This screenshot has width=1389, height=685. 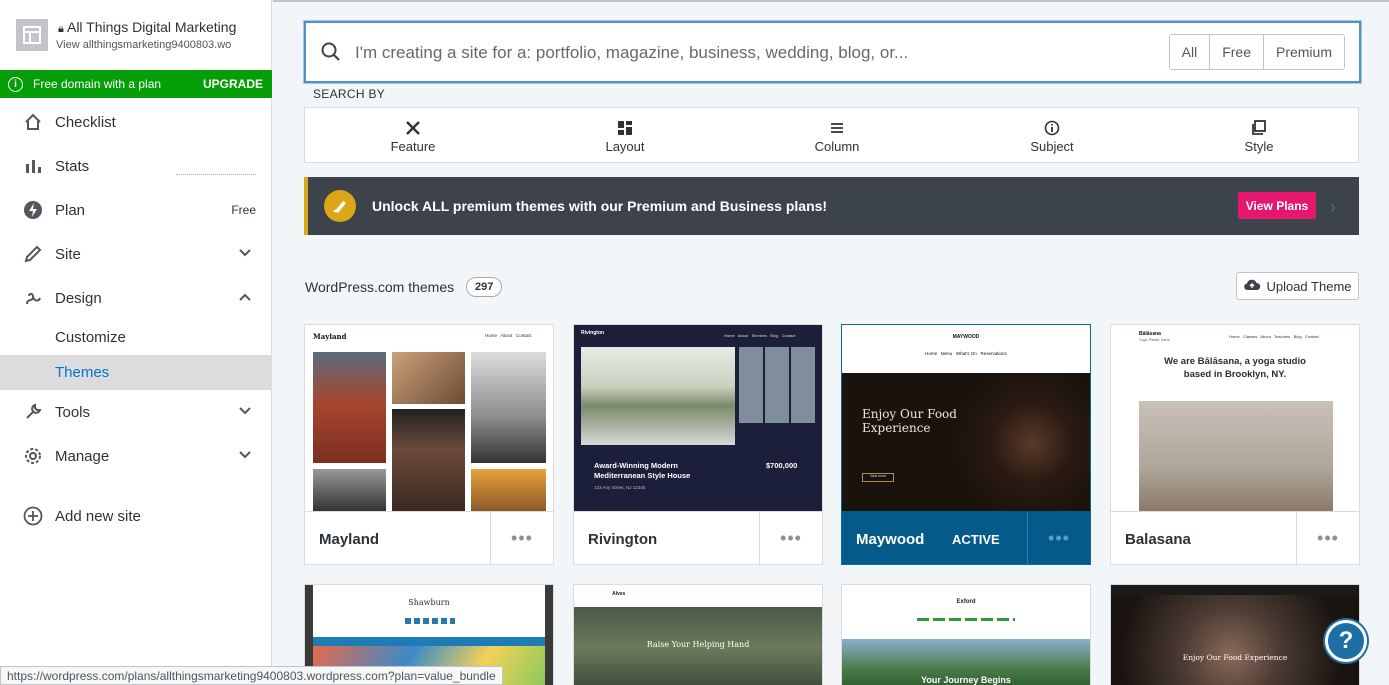 What do you see at coordinates (1259, 128) in the screenshot?
I see `style-icon` at bounding box center [1259, 128].